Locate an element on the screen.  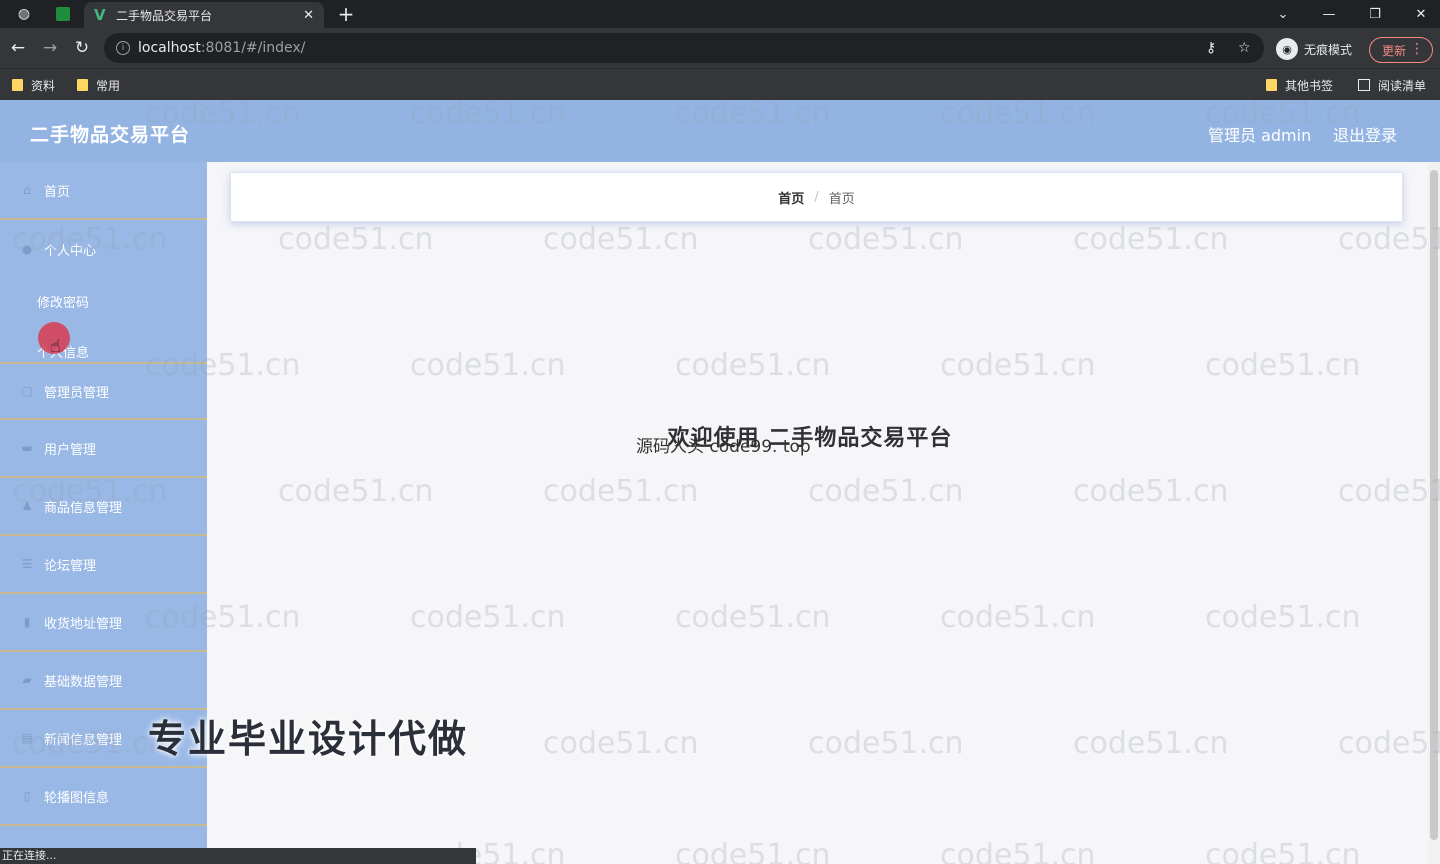
bookmark-folder: 资料 is located at coordinates (33, 85).